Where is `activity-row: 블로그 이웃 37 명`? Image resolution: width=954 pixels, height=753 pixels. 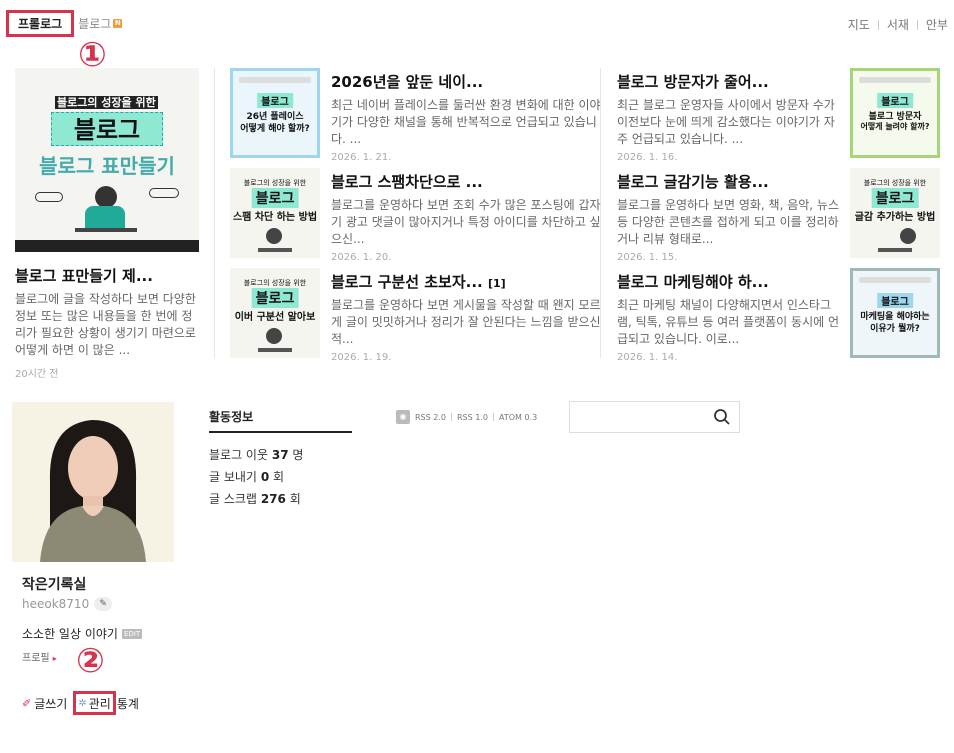 activity-row: 블로그 이웃 37 명 is located at coordinates (280, 454).